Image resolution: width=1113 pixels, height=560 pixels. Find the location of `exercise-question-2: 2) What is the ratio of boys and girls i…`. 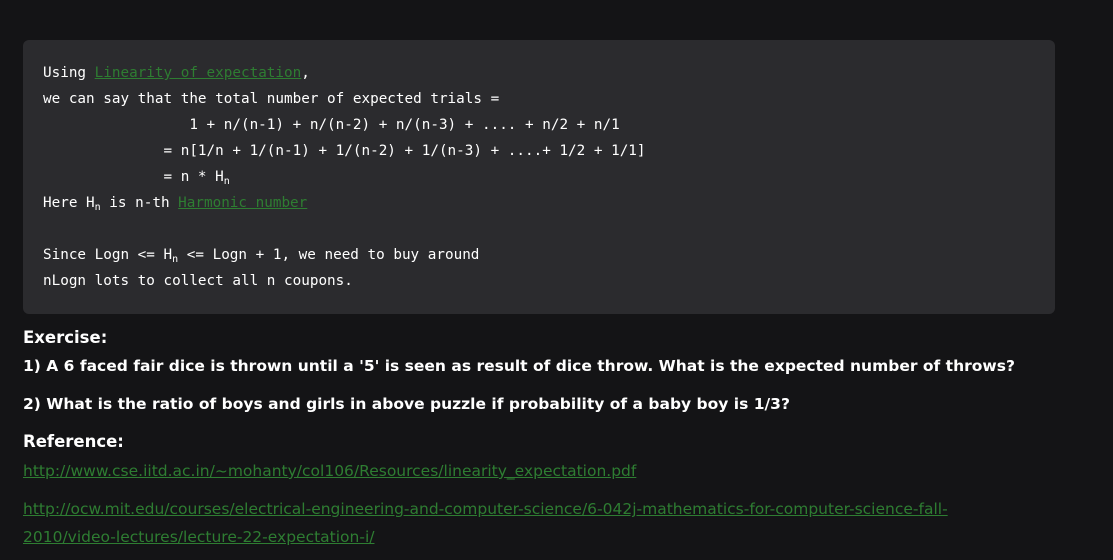

exercise-question-2: 2) What is the ratio of boys and girls i… is located at coordinates (406, 404).